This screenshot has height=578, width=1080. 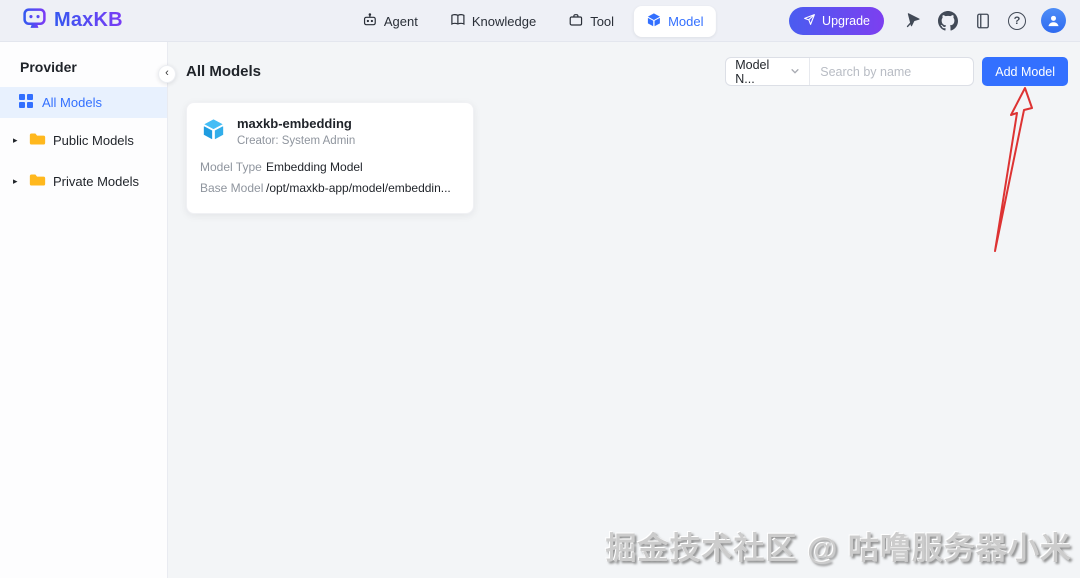 I want to click on tab-knowledge-label: Knowledge, so click(x=504, y=21).